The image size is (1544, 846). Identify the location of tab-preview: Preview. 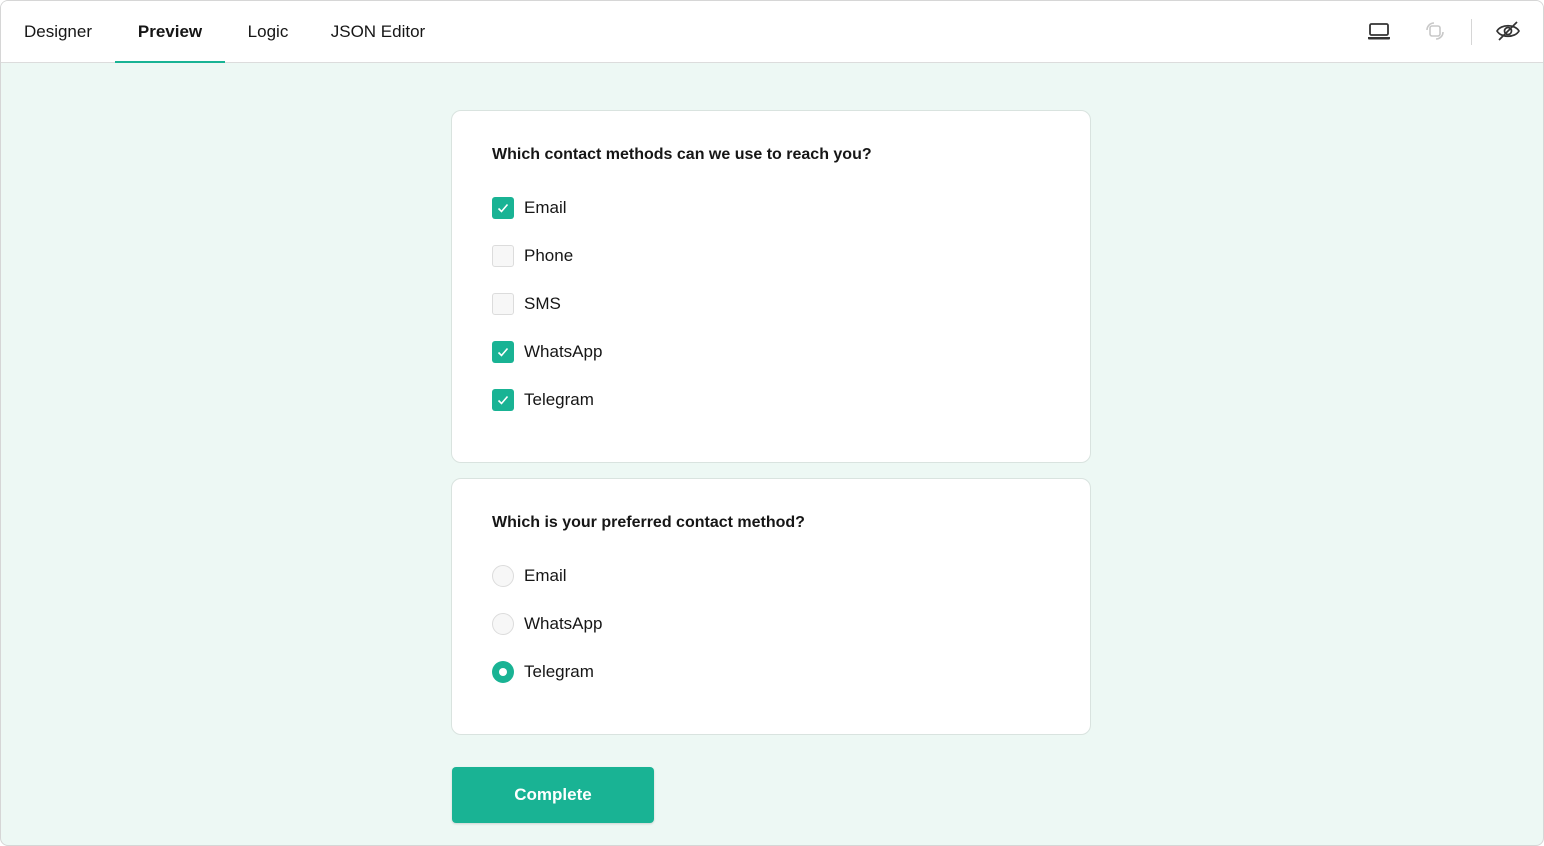
(170, 32).